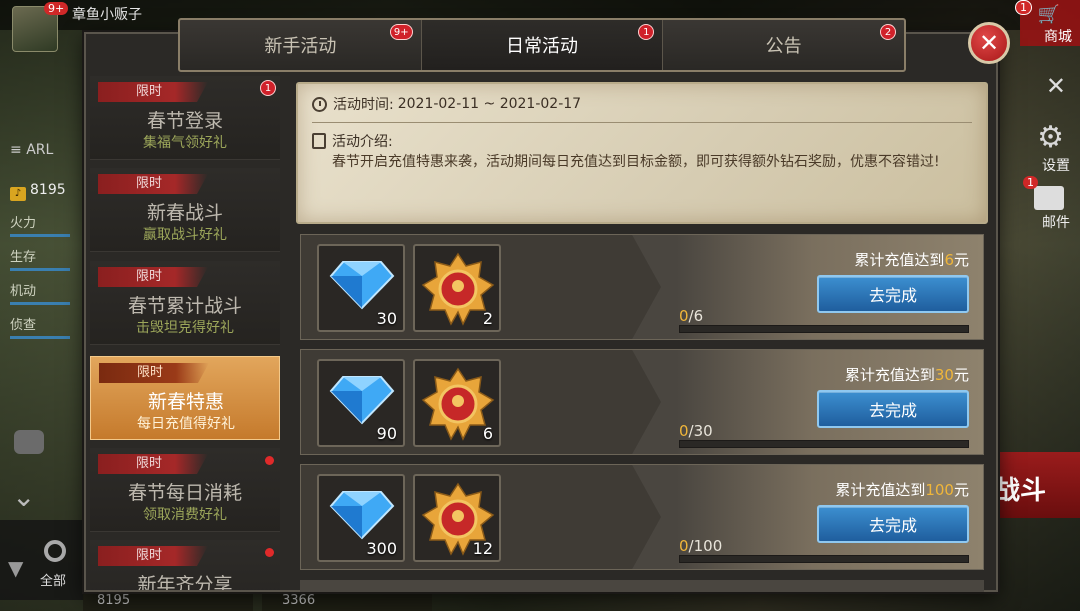 The image size is (1080, 611). Describe the element at coordinates (40, 292) in the screenshot. I see `stat-mobility: 机动` at that location.